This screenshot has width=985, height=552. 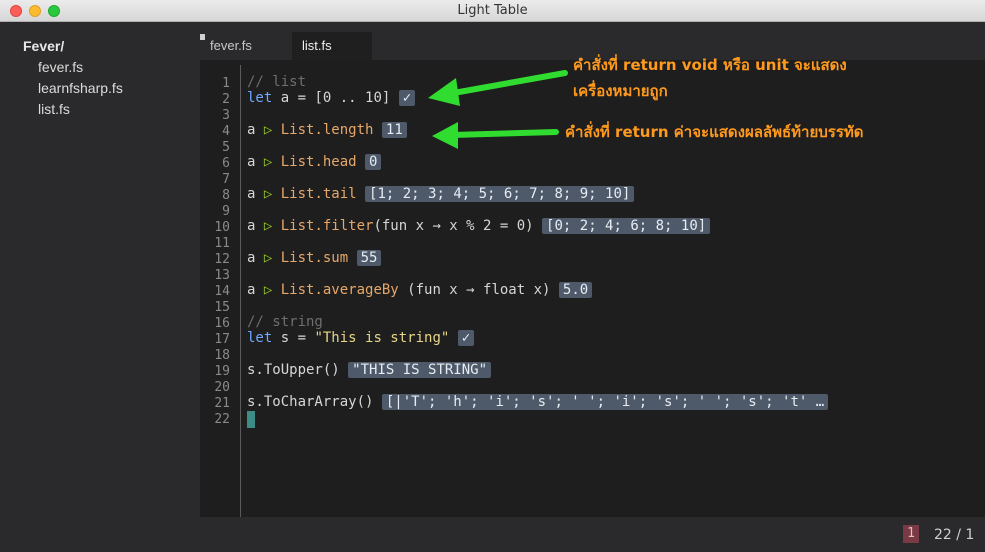 I want to click on annotation-arrows, so click(x=498, y=109).